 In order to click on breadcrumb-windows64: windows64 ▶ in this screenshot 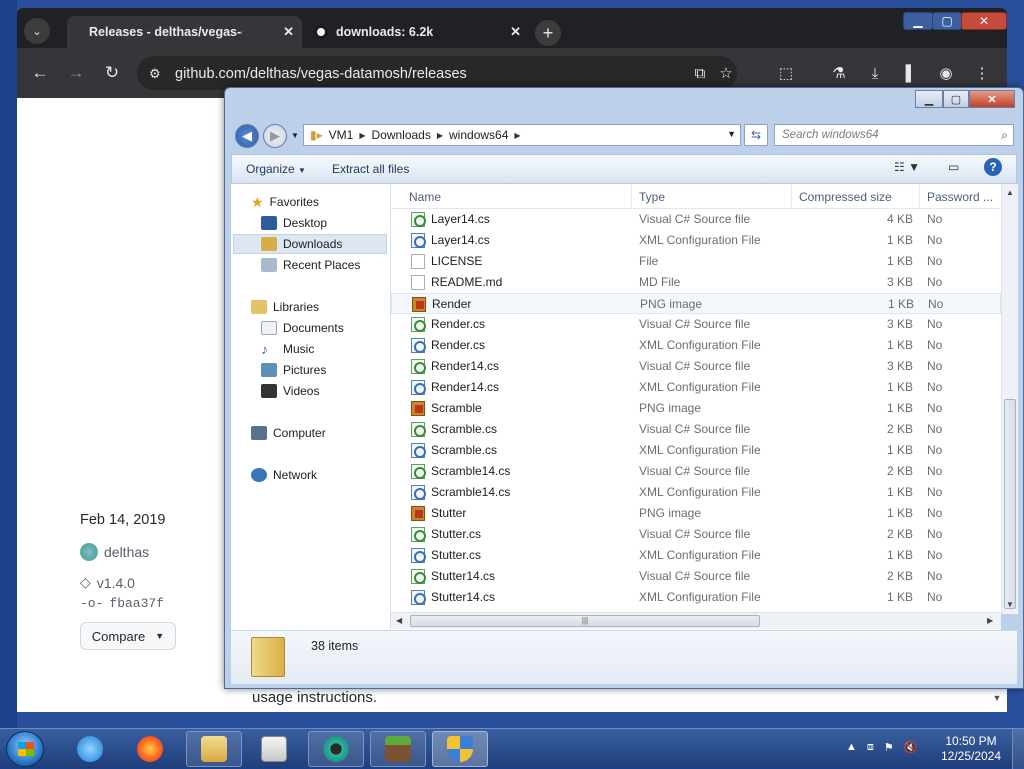, I will do `click(485, 135)`.